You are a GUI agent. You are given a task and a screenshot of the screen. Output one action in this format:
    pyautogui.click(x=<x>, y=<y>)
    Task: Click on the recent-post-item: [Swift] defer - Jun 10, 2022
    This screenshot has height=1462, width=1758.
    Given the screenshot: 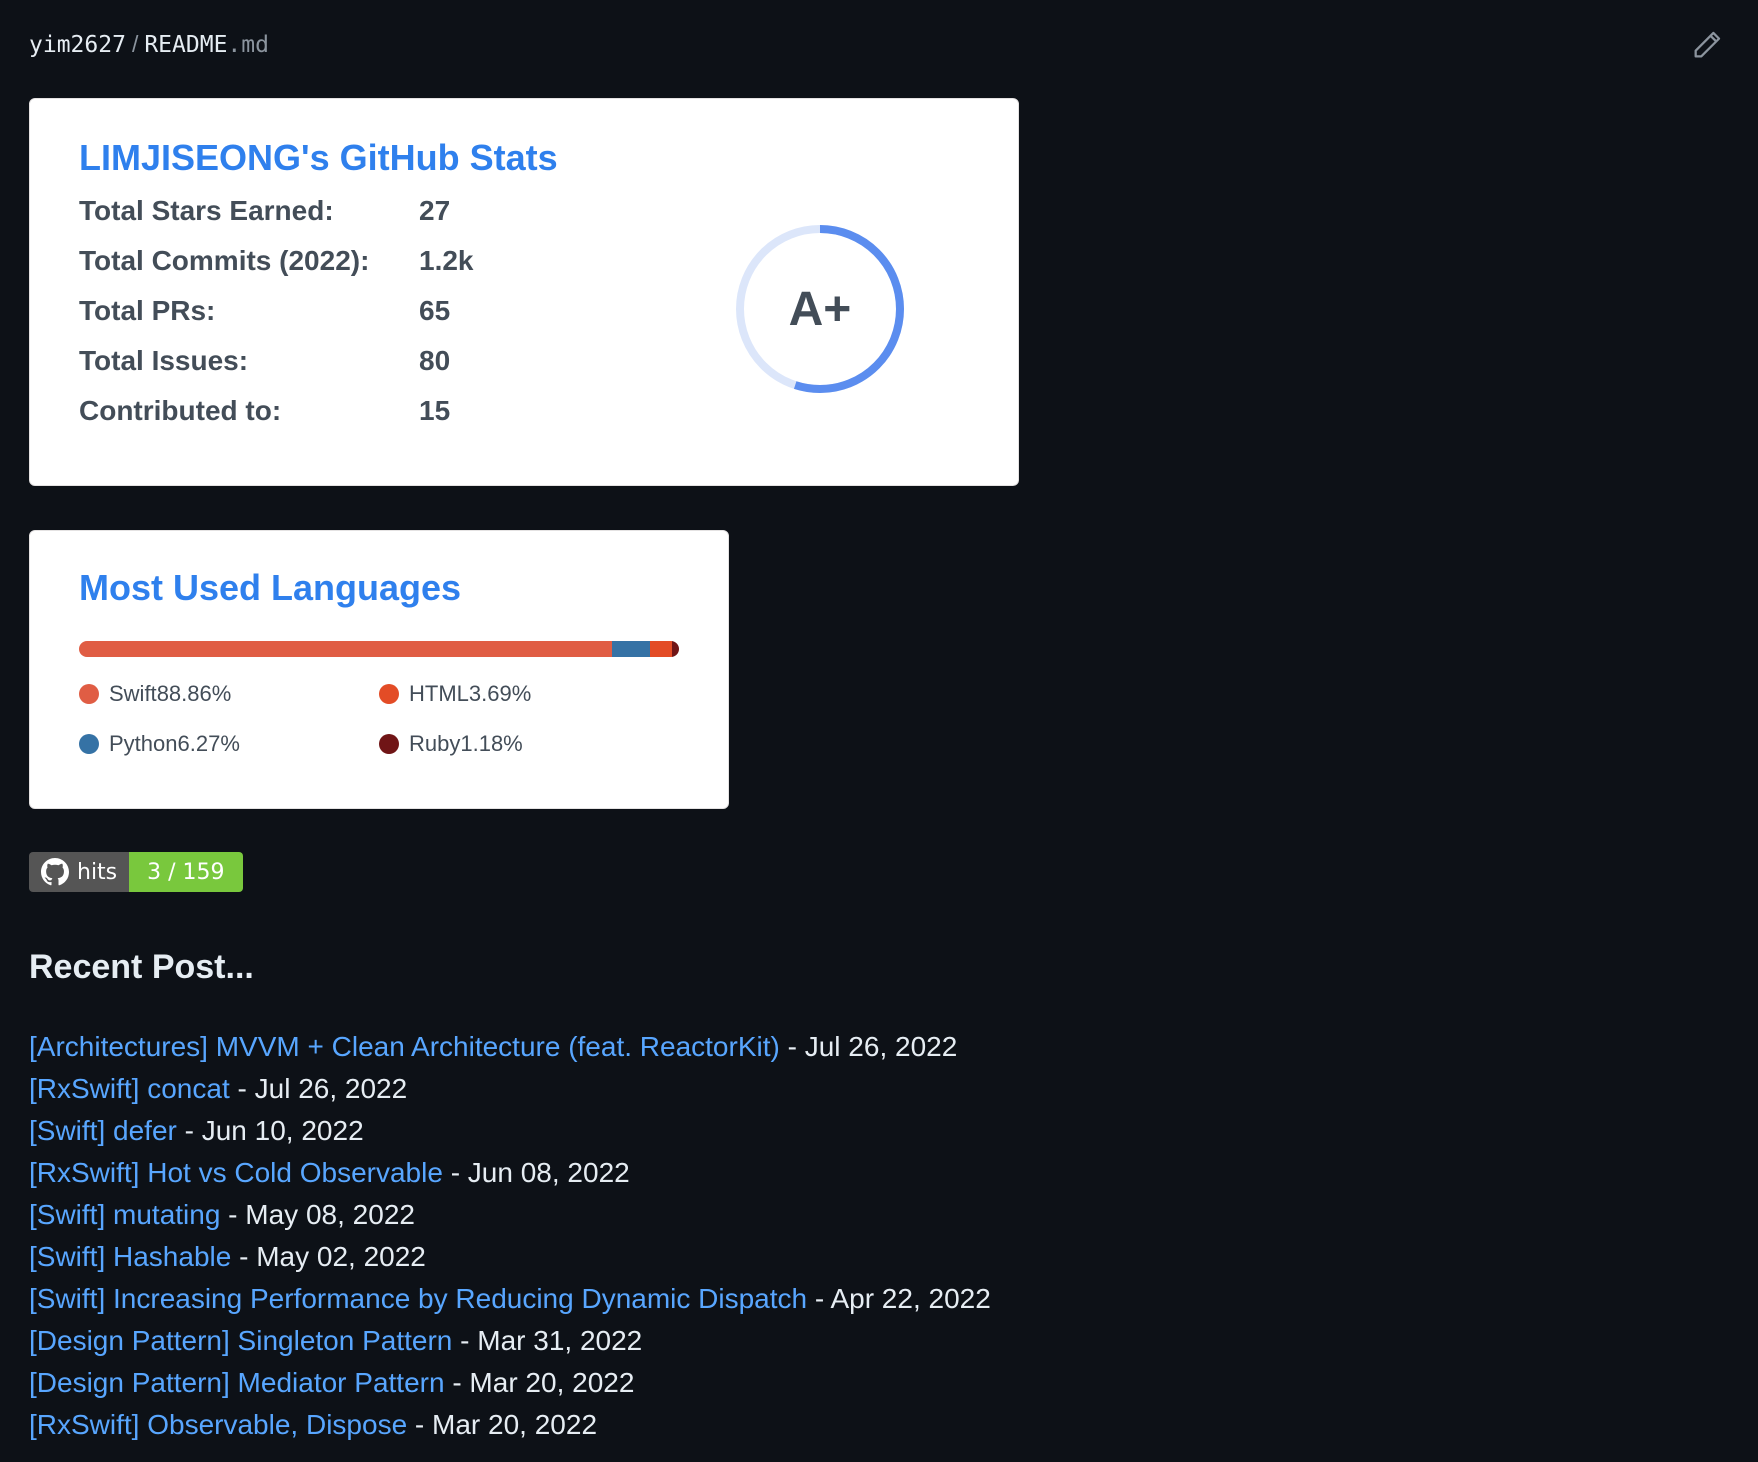 What is the action you would take?
    pyautogui.click(x=510, y=1131)
    